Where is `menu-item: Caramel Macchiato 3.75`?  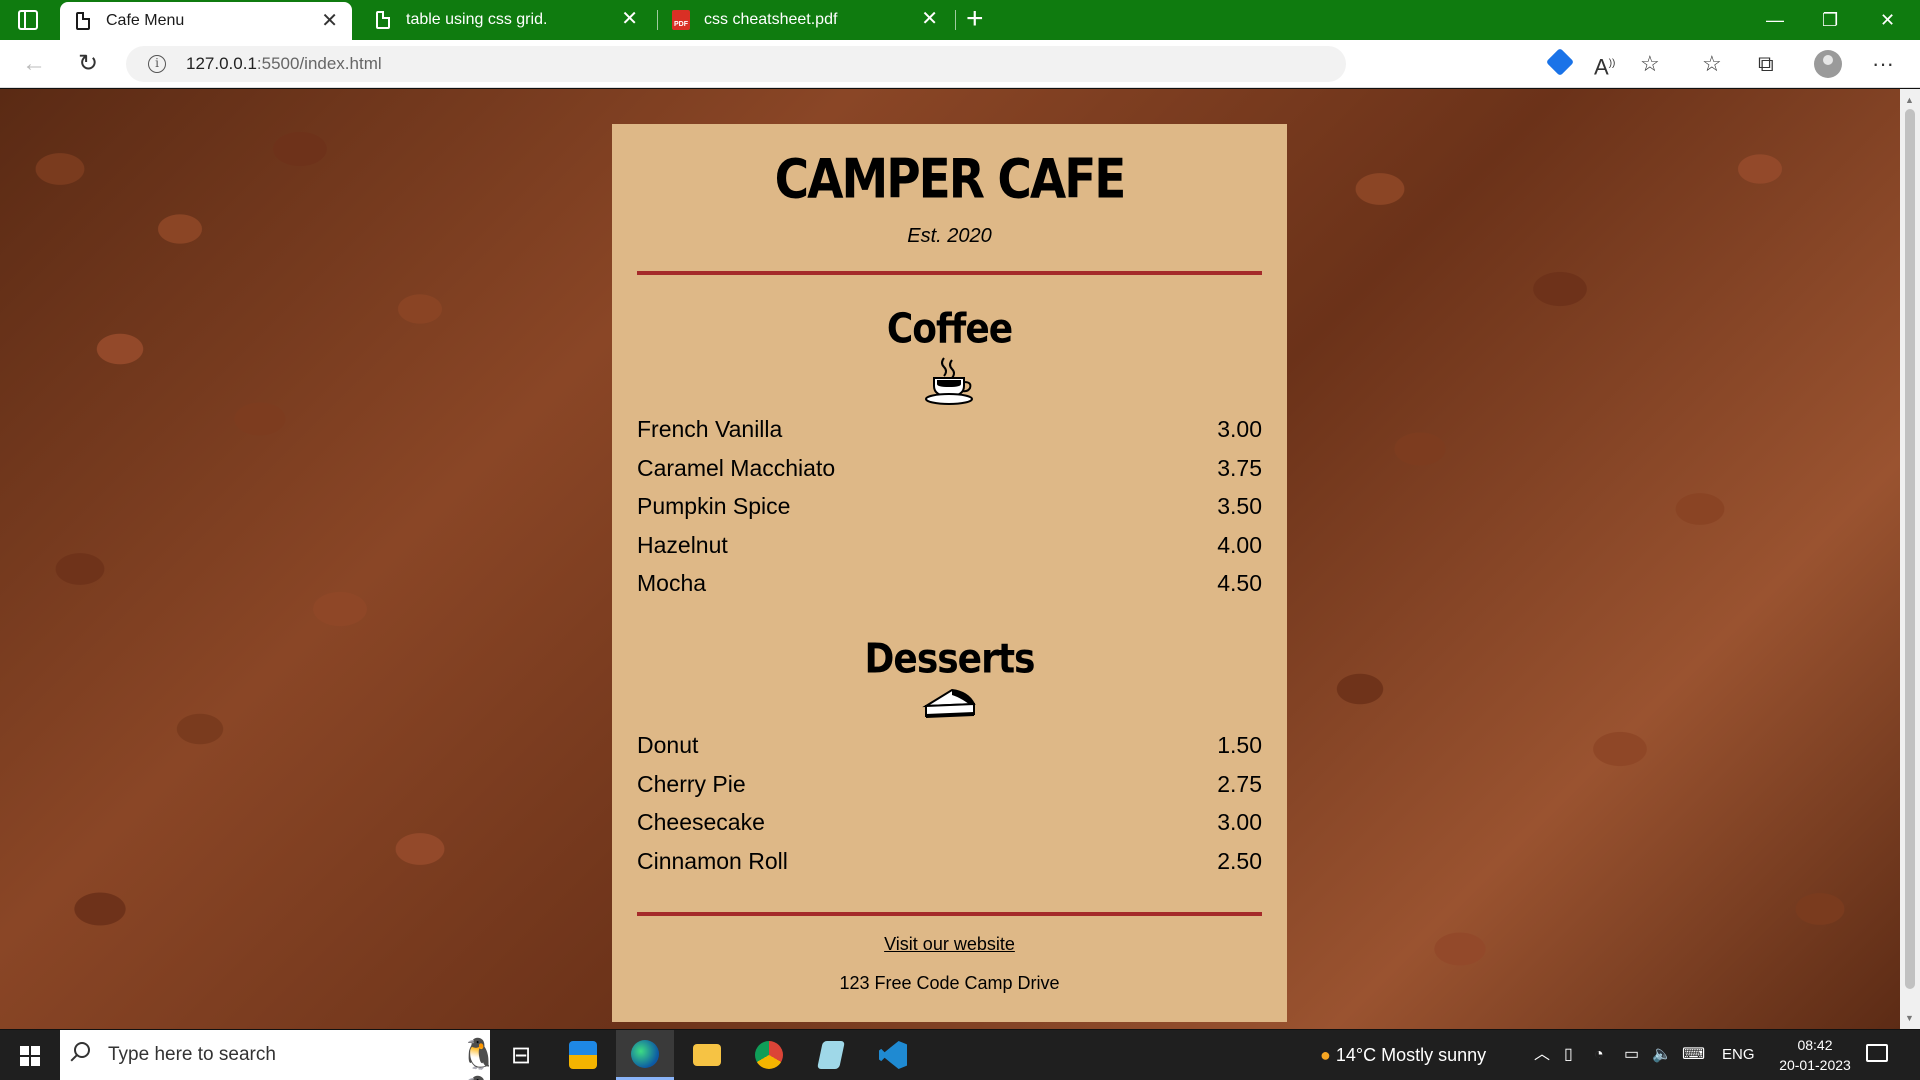 menu-item: Caramel Macchiato 3.75 is located at coordinates (949, 468).